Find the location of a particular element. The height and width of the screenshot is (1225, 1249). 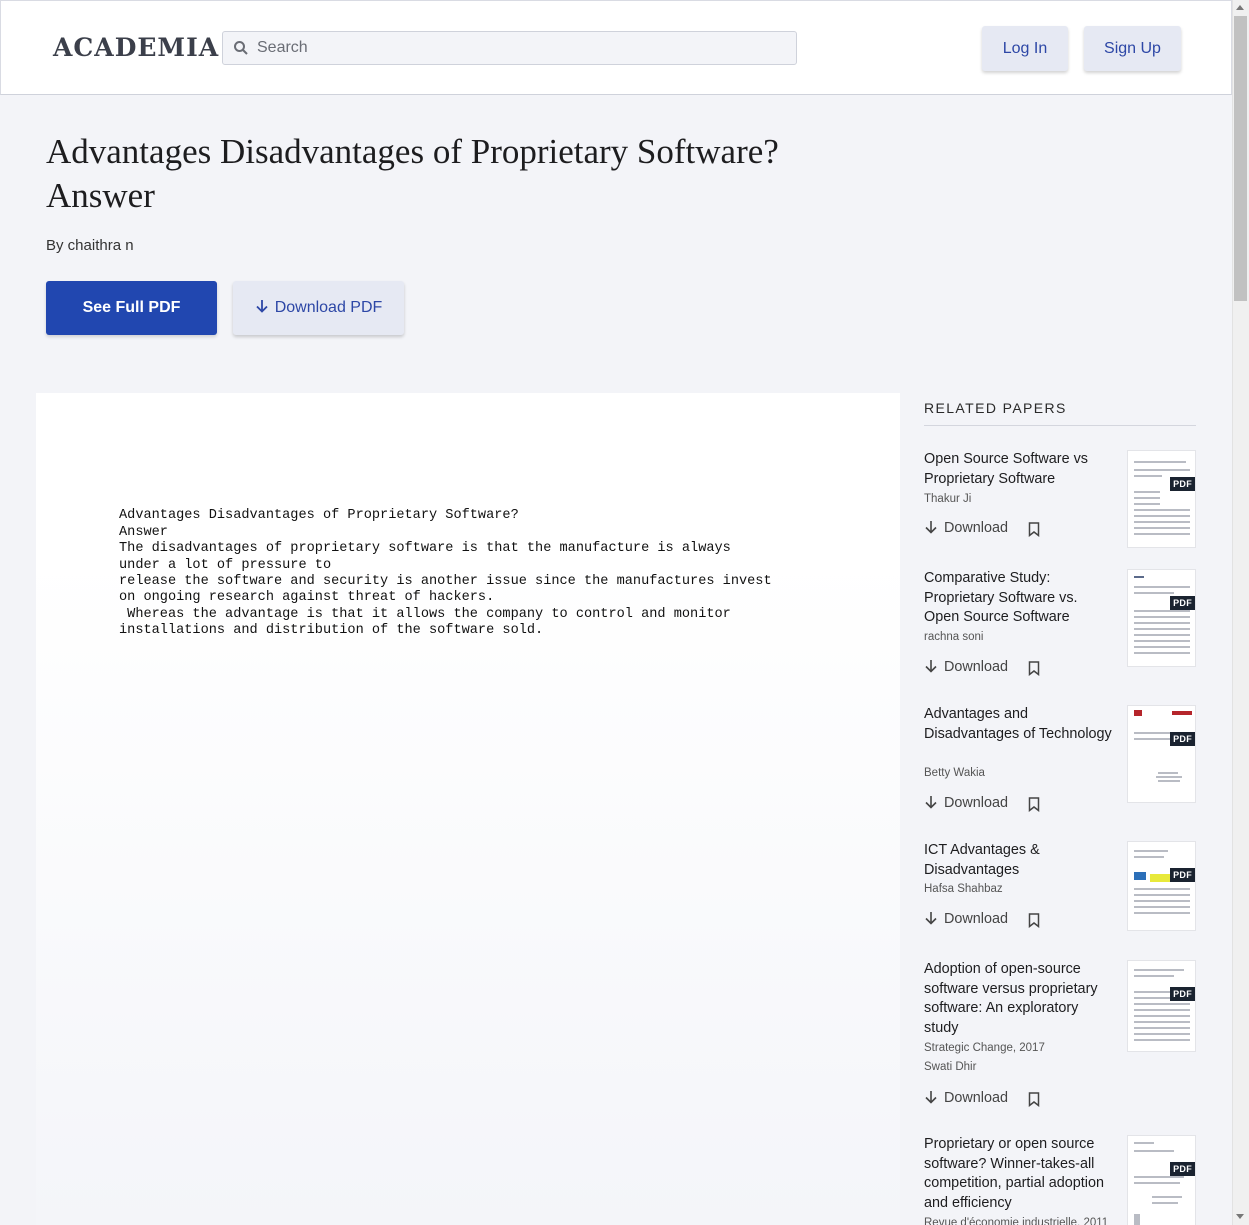

scroll-up-arrow-icon is located at coordinates (1240, 7).